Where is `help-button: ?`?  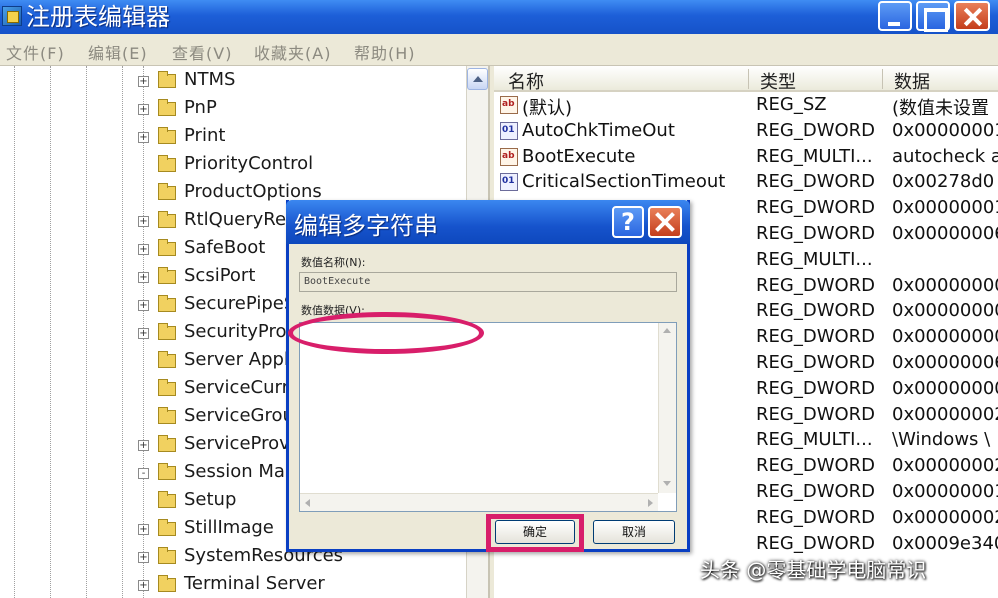
help-button: ? is located at coordinates (628, 222).